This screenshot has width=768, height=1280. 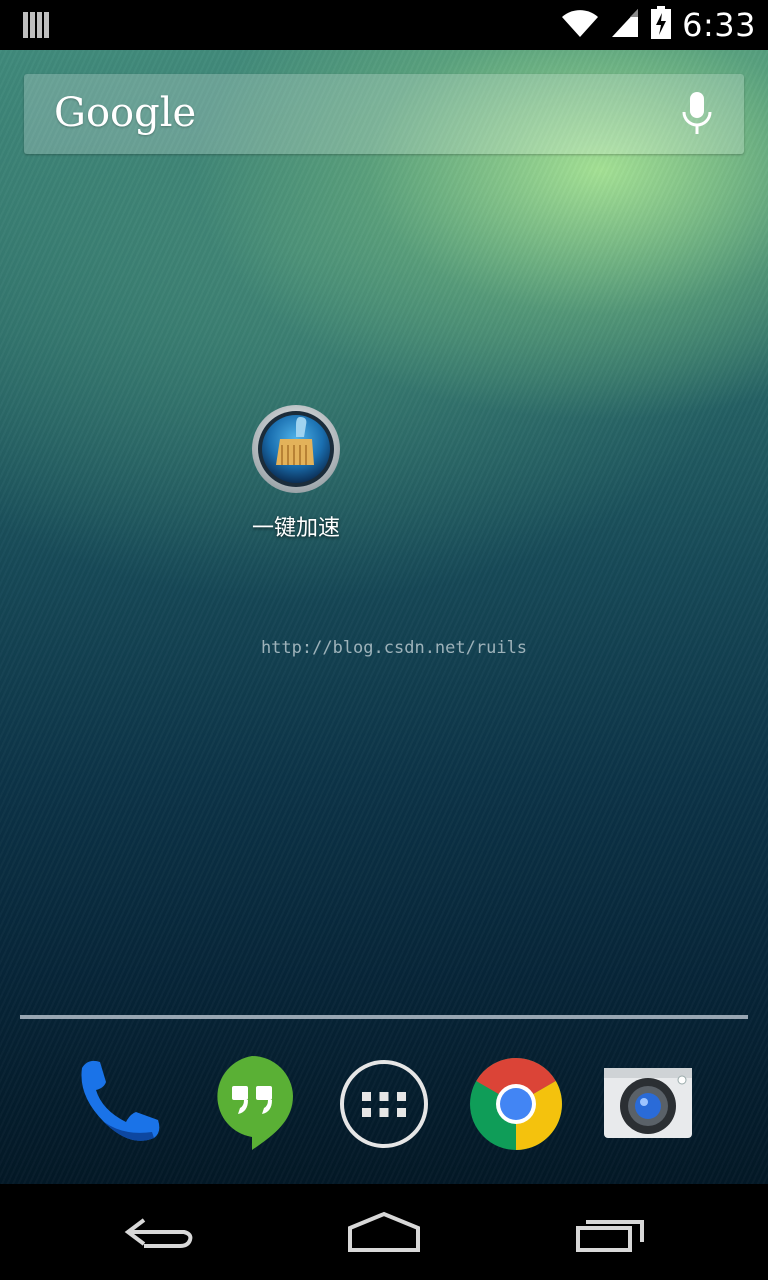 What do you see at coordinates (252, 1100) in the screenshot?
I see `hangouts-icon` at bounding box center [252, 1100].